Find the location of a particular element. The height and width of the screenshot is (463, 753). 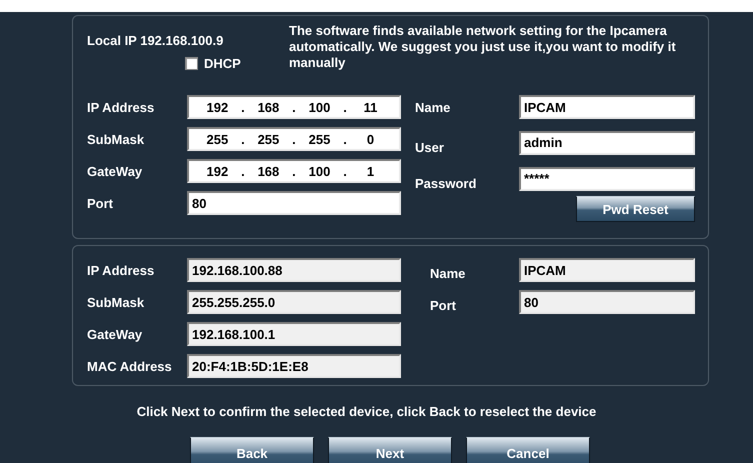

wizard-button: Next is located at coordinates (390, 450).